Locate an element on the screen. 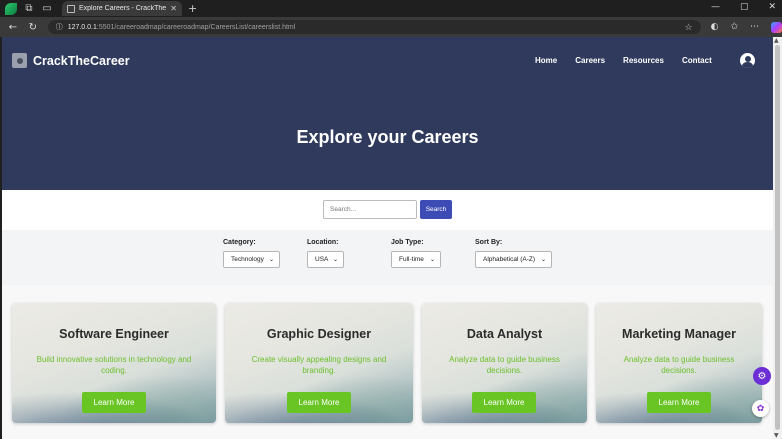  tab-favicon-icon is located at coordinates (71, 8).